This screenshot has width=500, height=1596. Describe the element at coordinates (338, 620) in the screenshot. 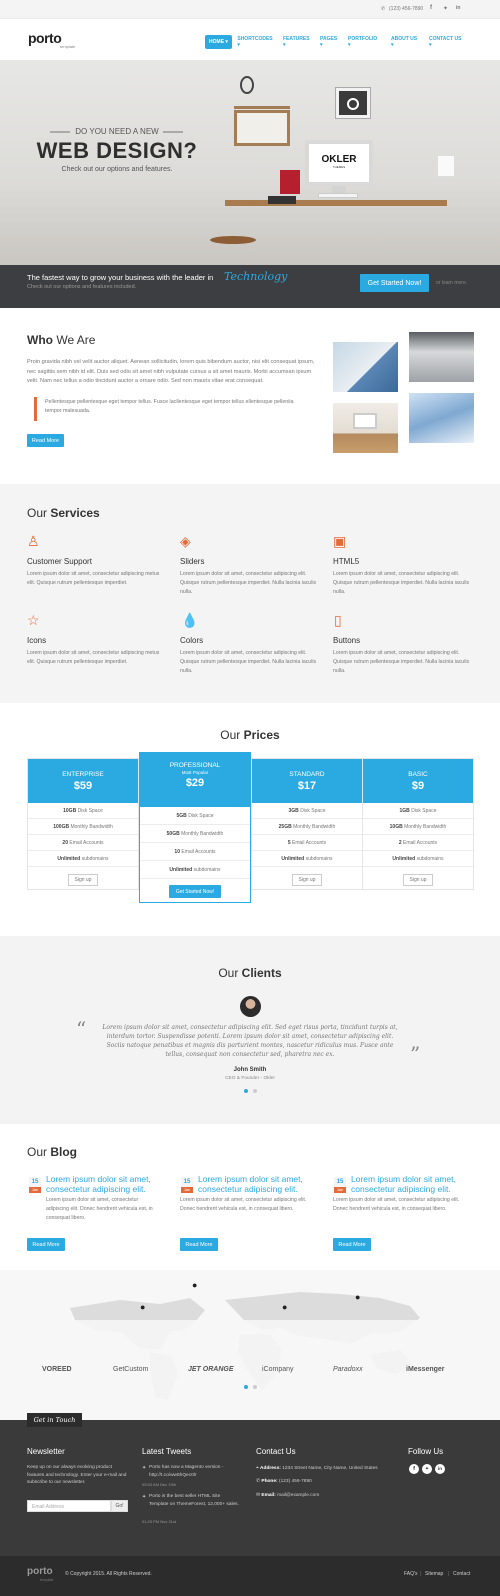

I see `mouse-icon: ▯` at that location.